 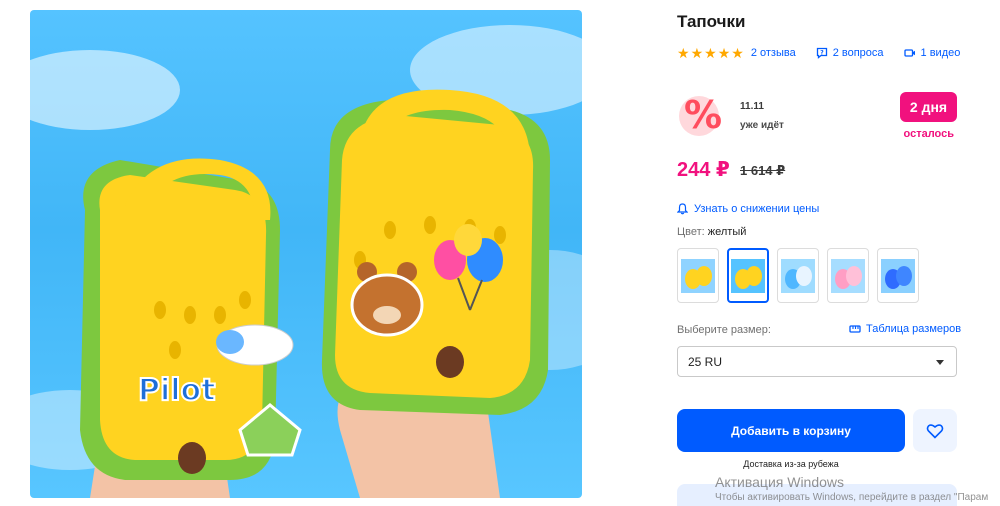 I want to click on color-swatches, so click(x=798, y=275).